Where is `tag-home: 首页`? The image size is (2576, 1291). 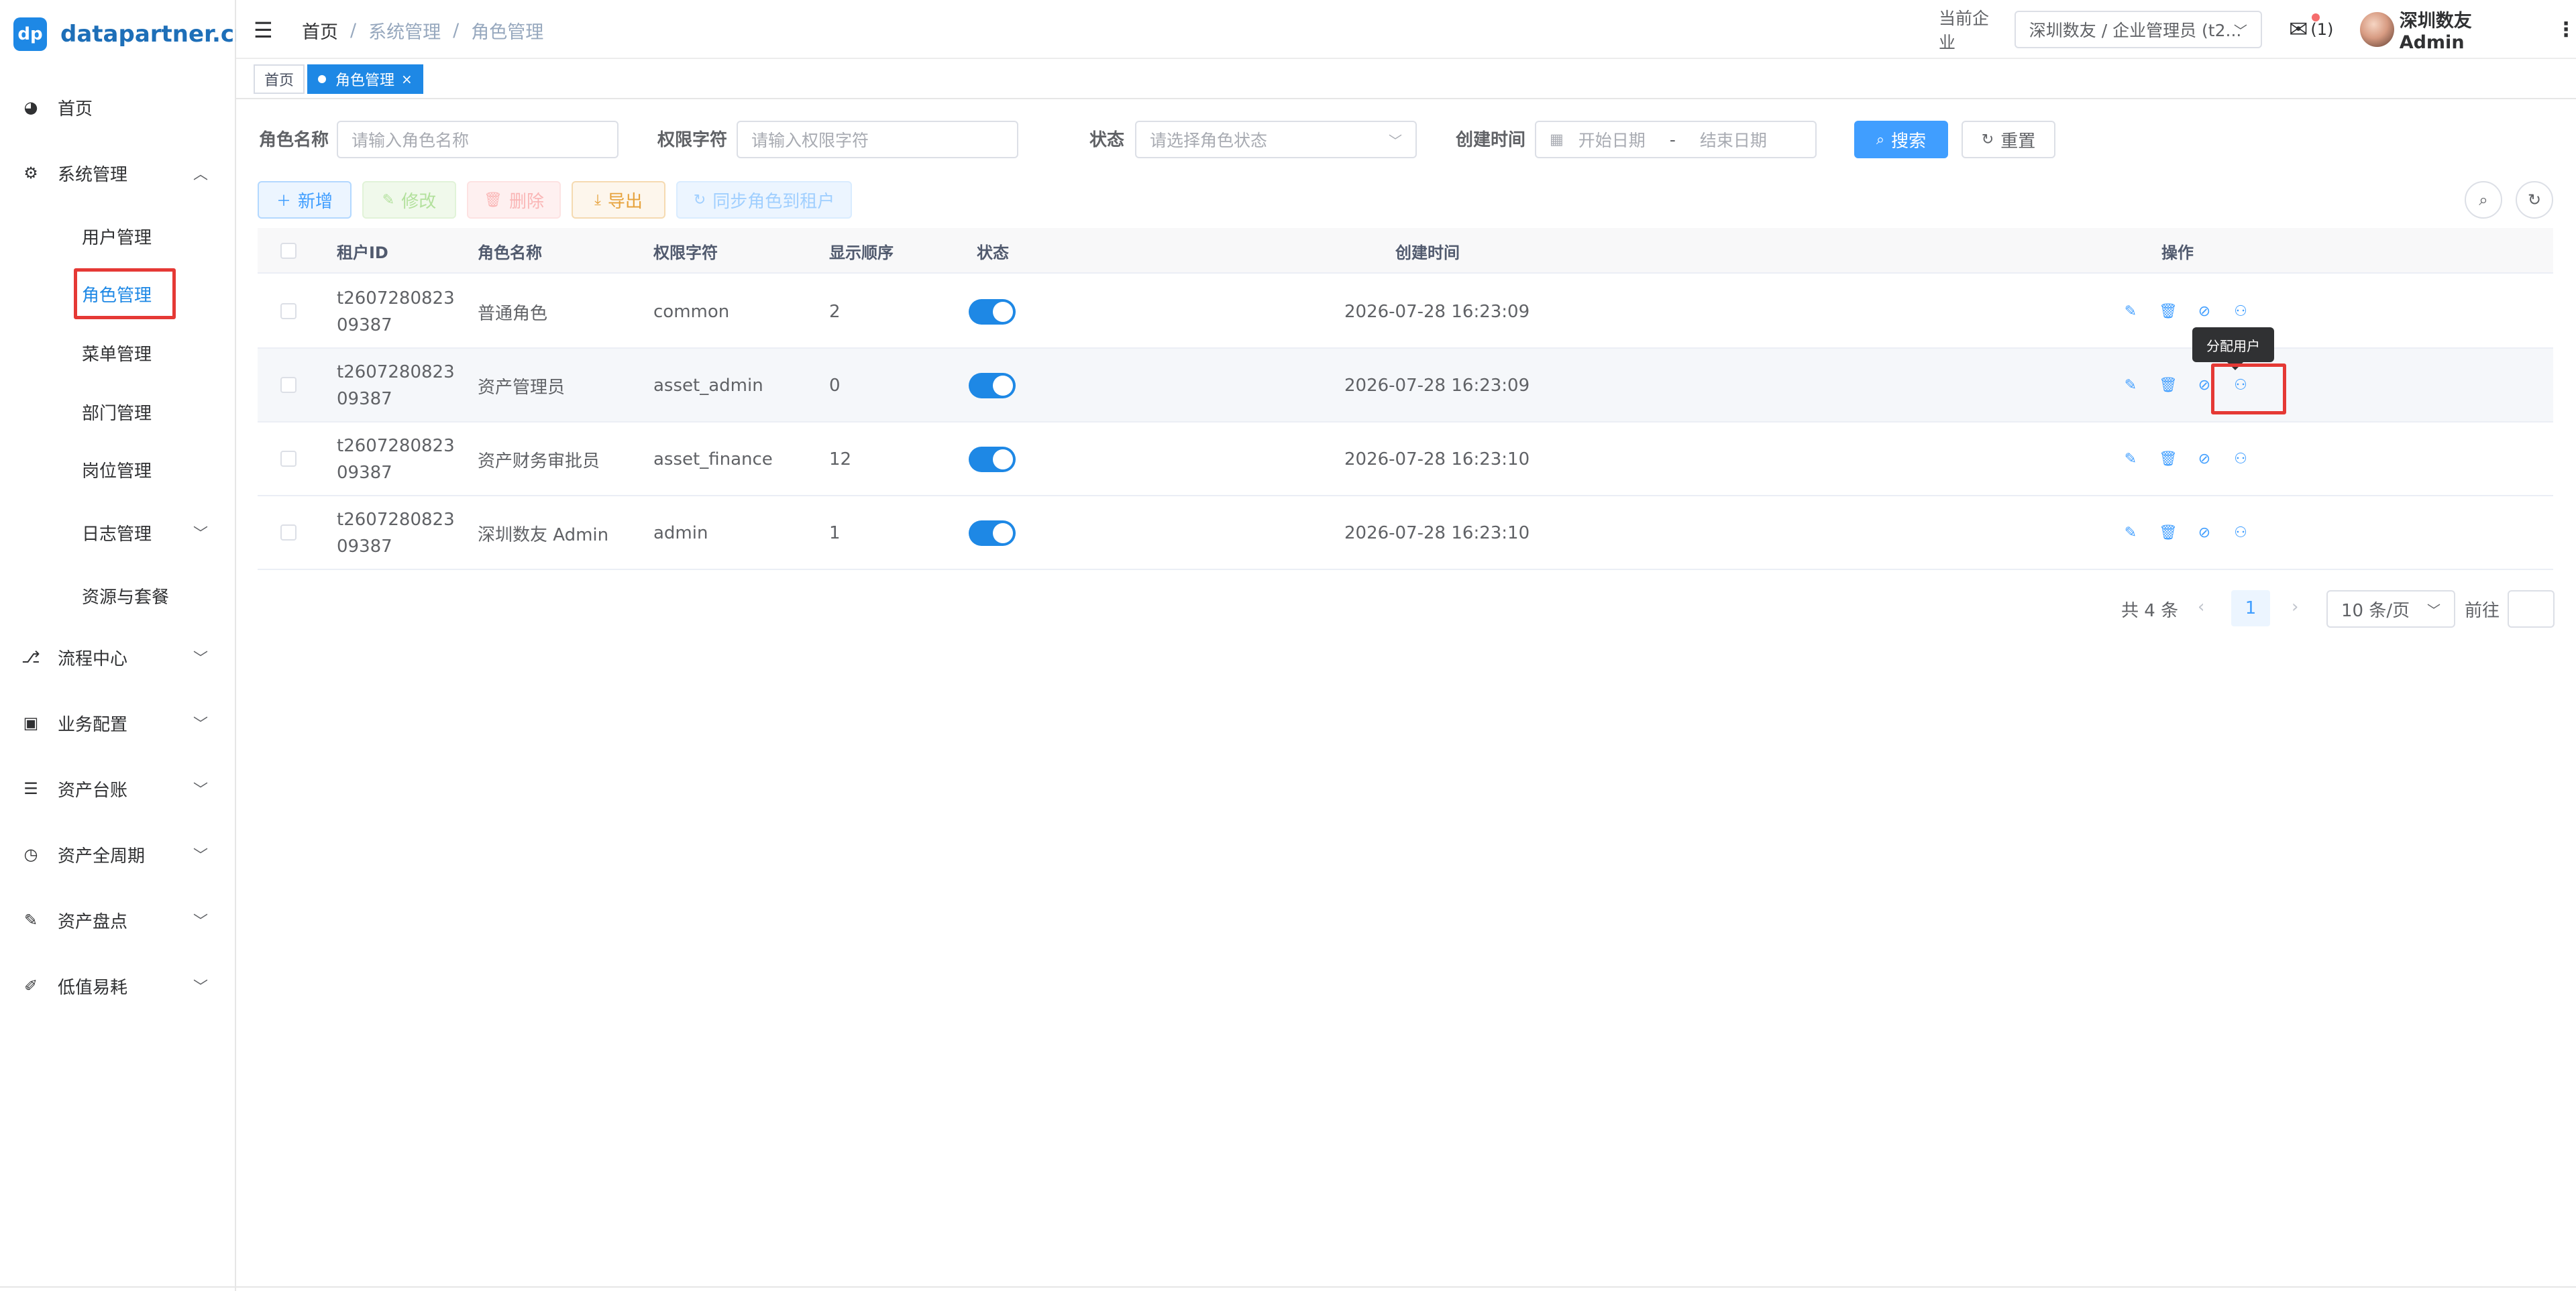 tag-home: 首页 is located at coordinates (279, 79).